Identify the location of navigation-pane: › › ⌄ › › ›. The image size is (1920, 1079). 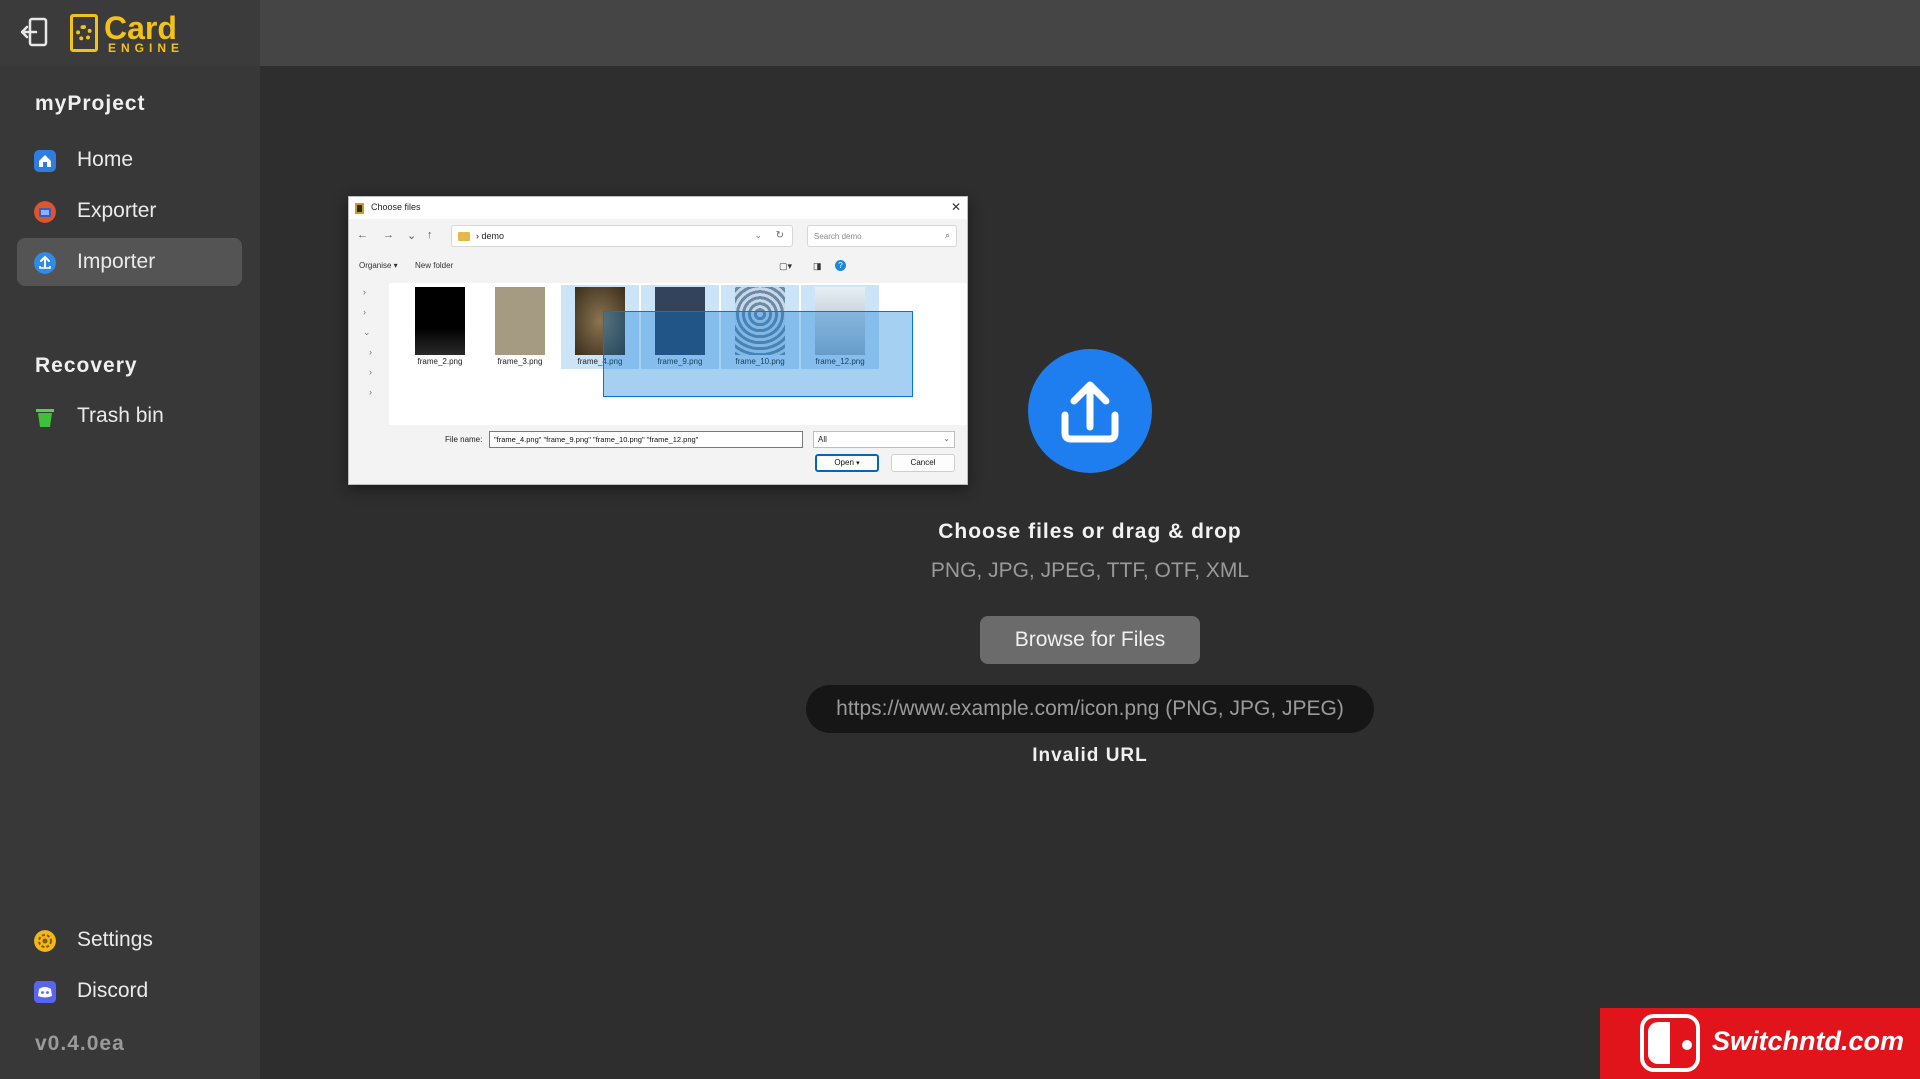
(369, 354).